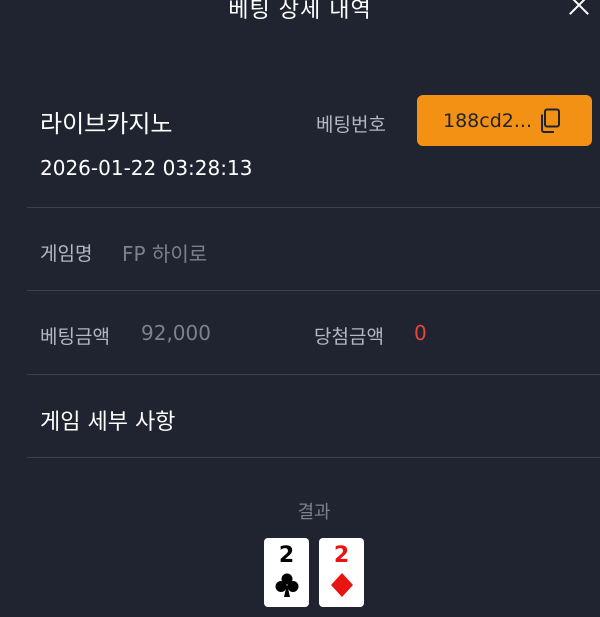  I want to click on page-title: 베팅 상세 내역, so click(300, 11).